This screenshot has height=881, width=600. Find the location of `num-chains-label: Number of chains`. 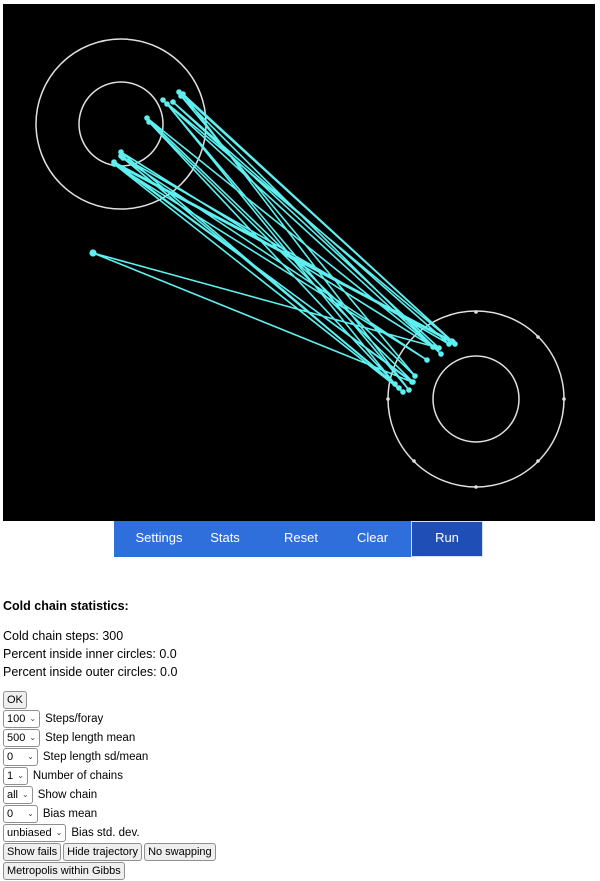

num-chains-label: Number of chains is located at coordinates (77, 775).